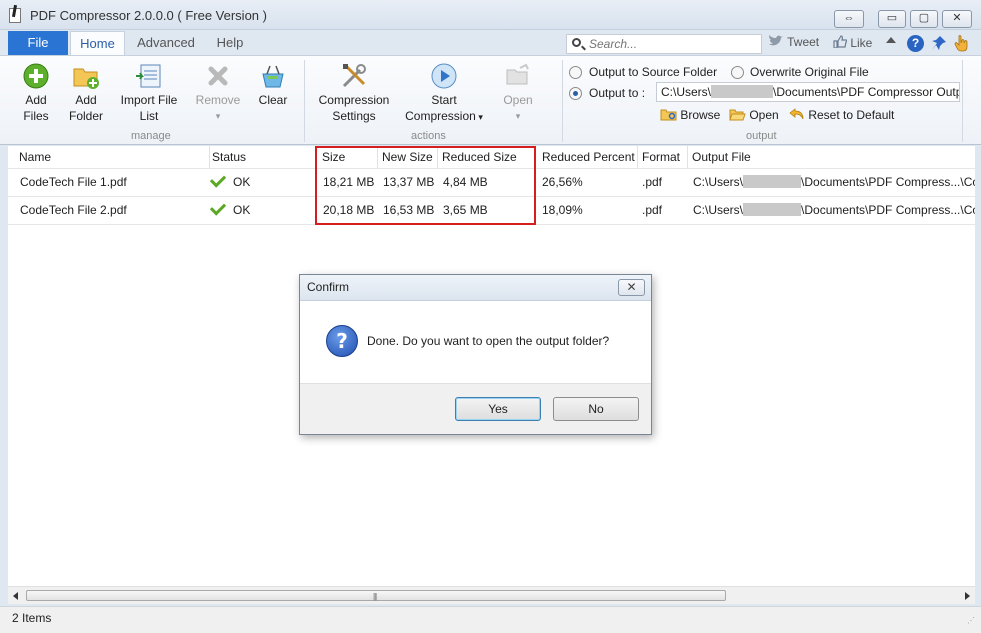 The height and width of the screenshot is (633, 981). What do you see at coordinates (112, 157) in the screenshot?
I see `column-header-name: Name` at bounding box center [112, 157].